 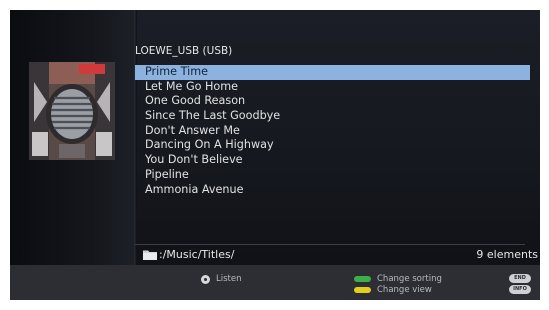 I want to click on track-item: Pipeline, so click(x=332, y=175).